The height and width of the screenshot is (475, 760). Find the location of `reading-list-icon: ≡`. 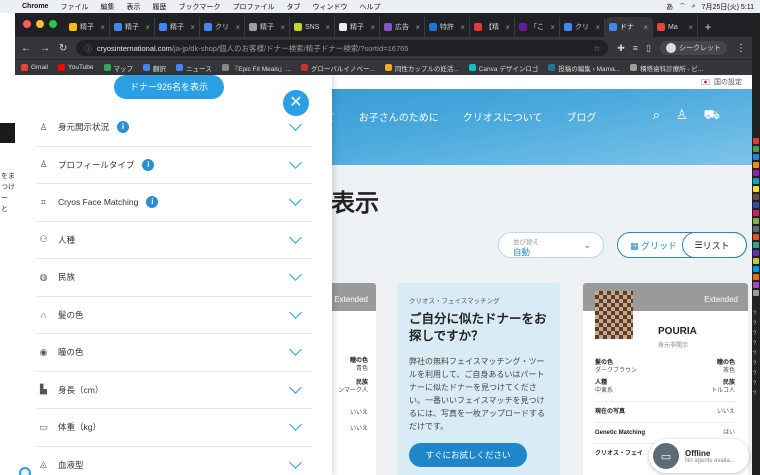

reading-list-icon: ≡ is located at coordinates (635, 48).